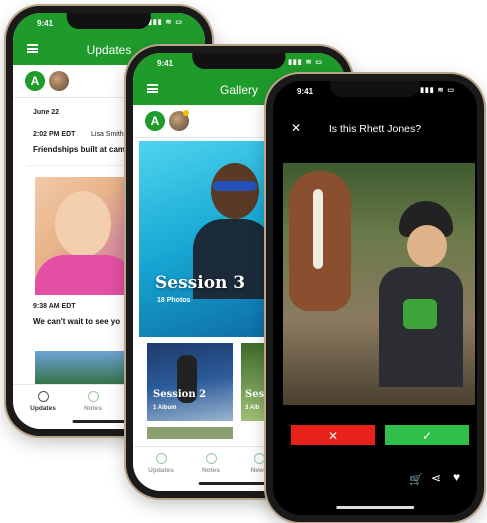 This screenshot has height=523, width=487. Describe the element at coordinates (83, 224) in the screenshot. I see `girl-face` at that location.